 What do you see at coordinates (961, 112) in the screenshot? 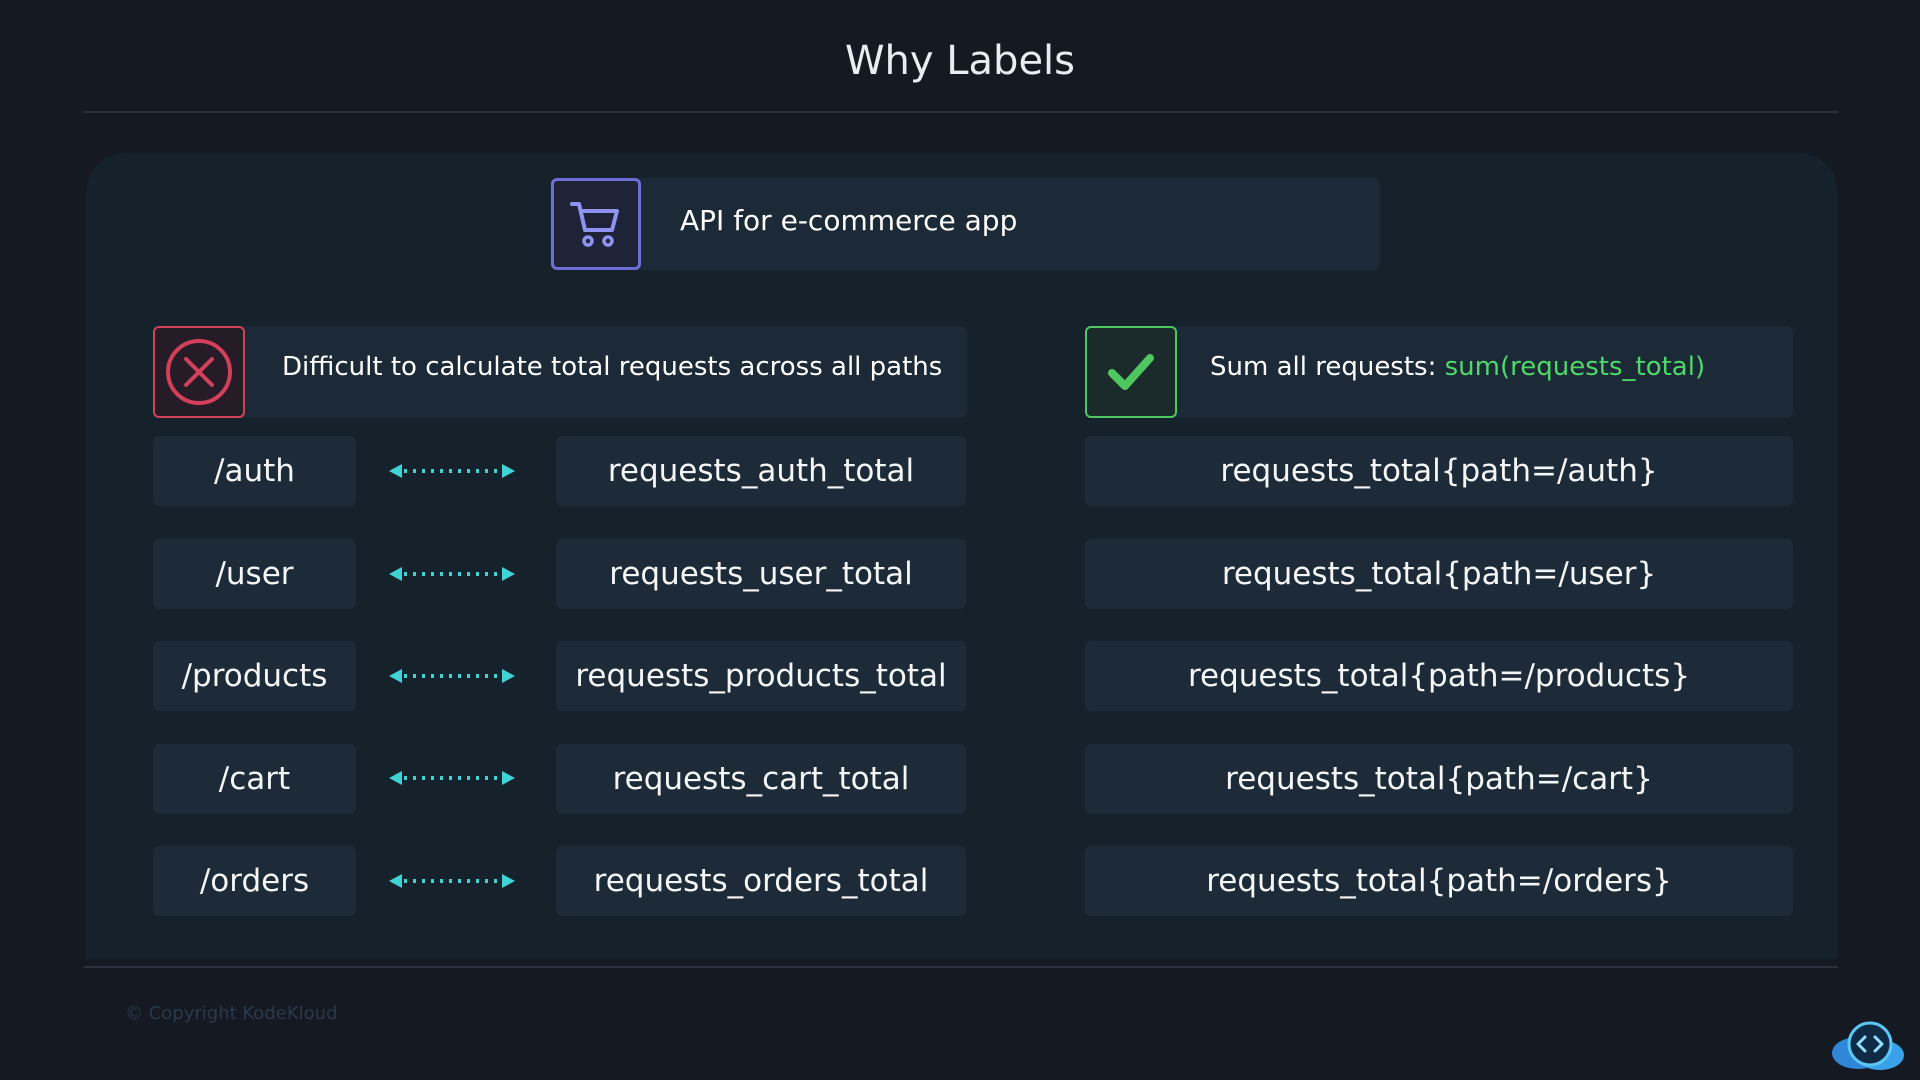
I see `header-divider` at bounding box center [961, 112].